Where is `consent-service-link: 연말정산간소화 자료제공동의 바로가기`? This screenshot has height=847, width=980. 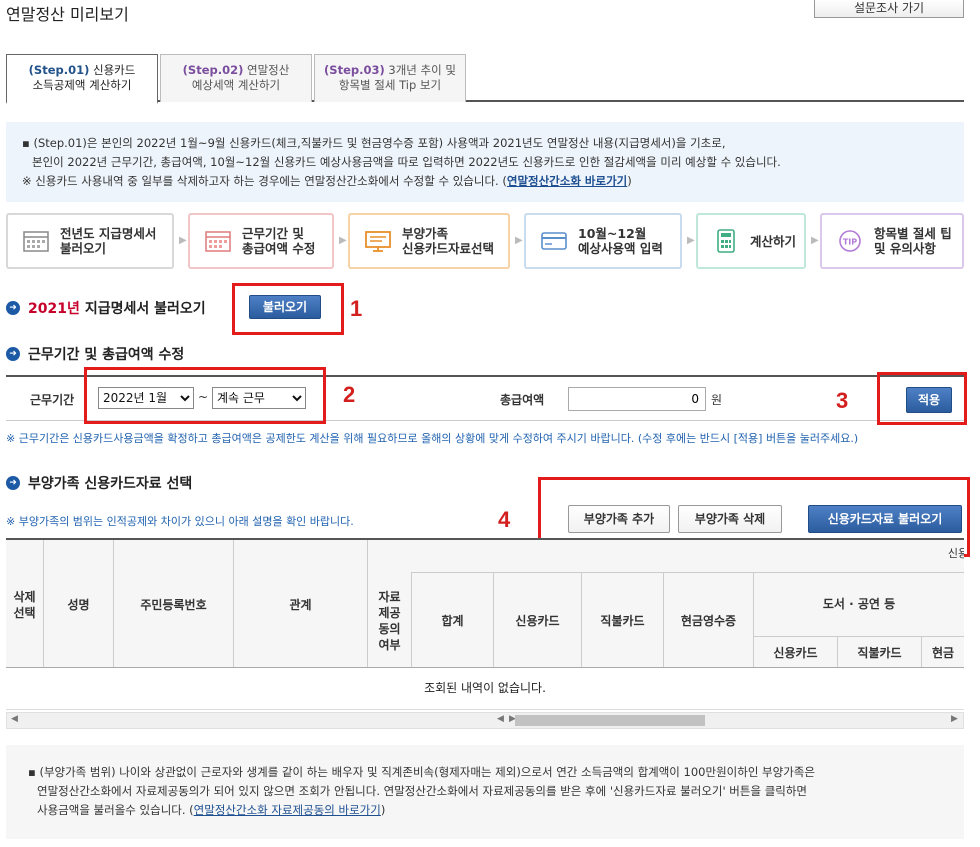
consent-service-link: 연말정산간소화 자료제공동의 바로가기 is located at coordinates (287, 810).